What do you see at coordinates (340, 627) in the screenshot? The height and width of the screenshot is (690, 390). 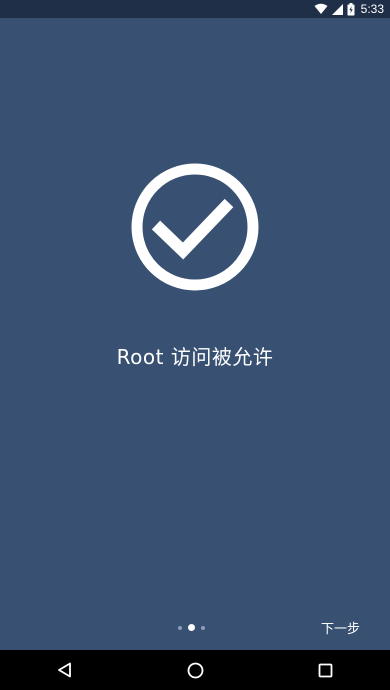 I see `next-button: 下一步` at bounding box center [340, 627].